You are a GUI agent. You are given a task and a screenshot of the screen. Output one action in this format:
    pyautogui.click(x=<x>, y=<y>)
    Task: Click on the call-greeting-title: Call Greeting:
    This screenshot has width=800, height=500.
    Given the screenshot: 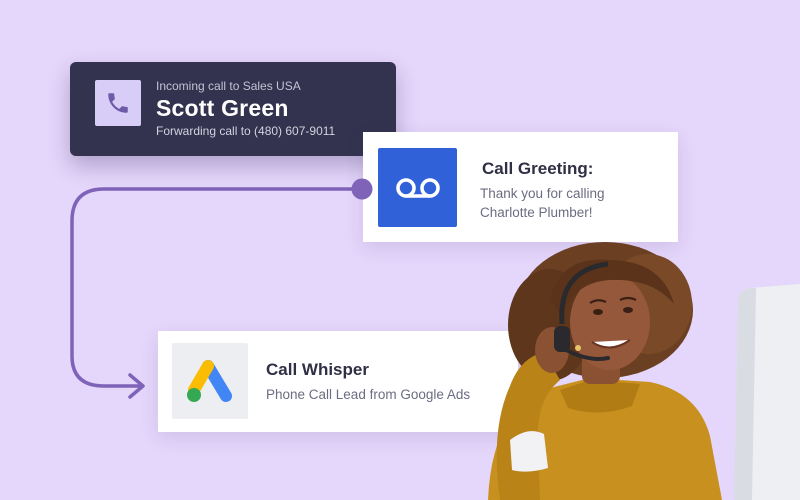 What is the action you would take?
    pyautogui.click(x=538, y=168)
    